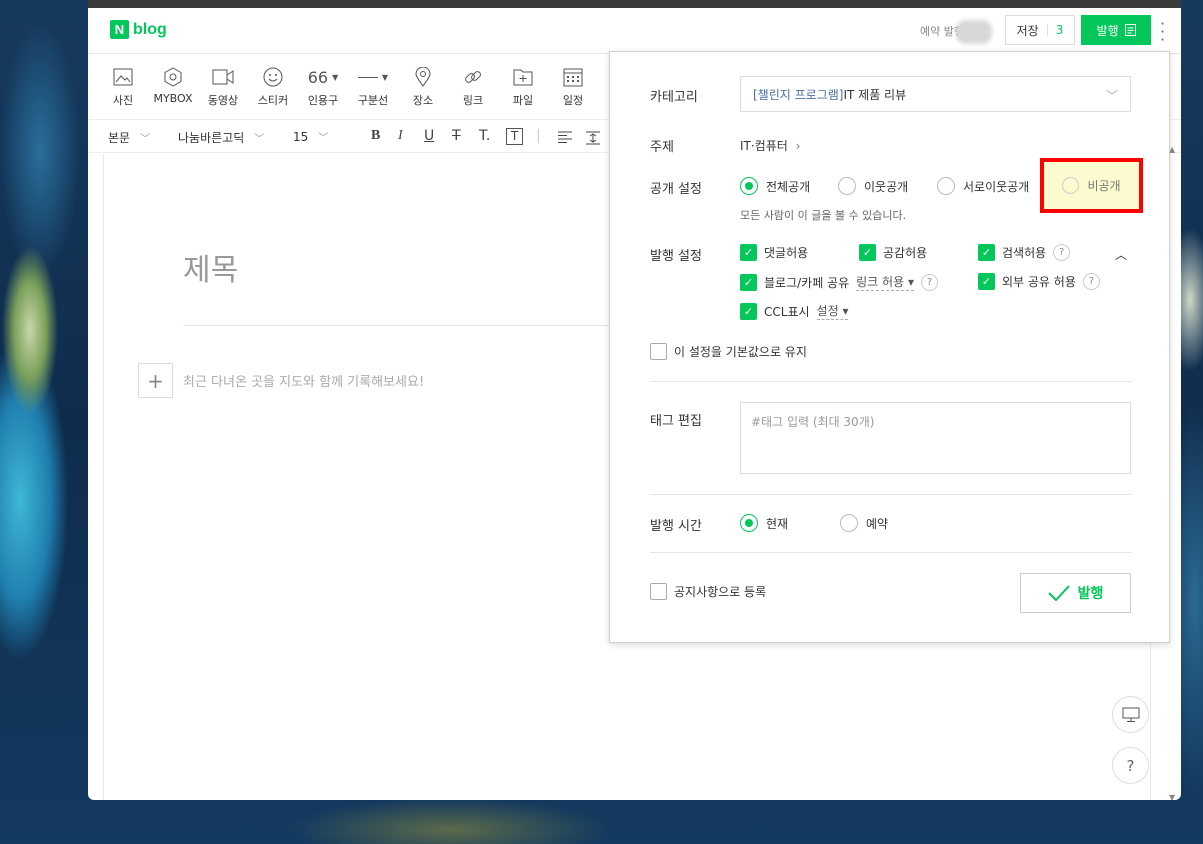  I want to click on topic-select: IT·컴퓨터 ›, so click(770, 145).